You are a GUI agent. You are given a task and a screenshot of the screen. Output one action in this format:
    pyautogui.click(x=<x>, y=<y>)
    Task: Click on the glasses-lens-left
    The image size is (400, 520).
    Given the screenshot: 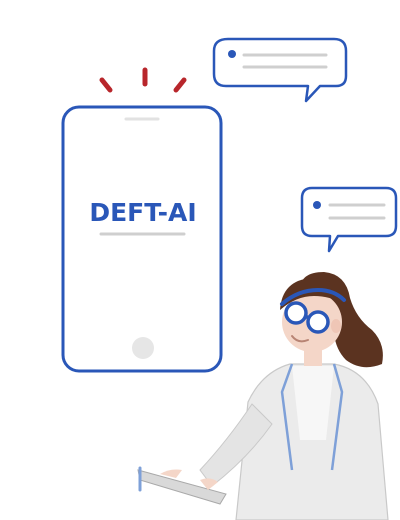 What is the action you would take?
    pyautogui.click(x=296, y=313)
    